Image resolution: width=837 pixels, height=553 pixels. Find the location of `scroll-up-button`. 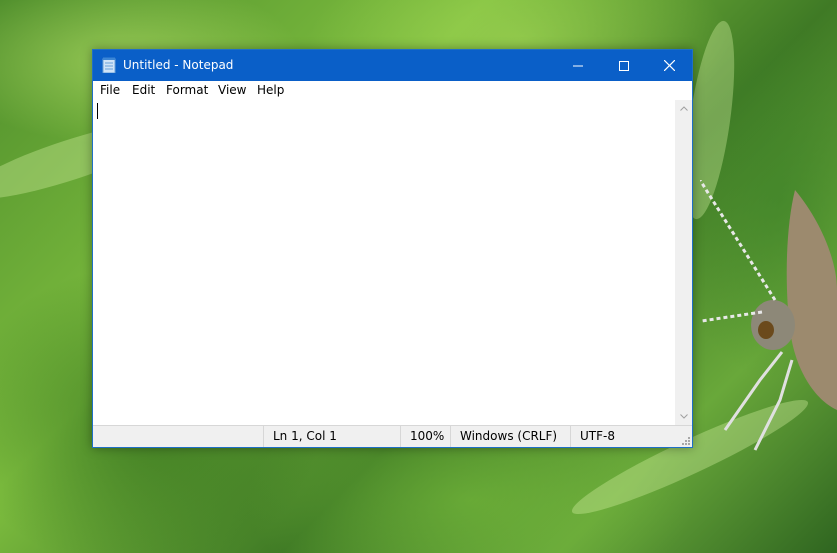

scroll-up-button is located at coordinates (683, 108).